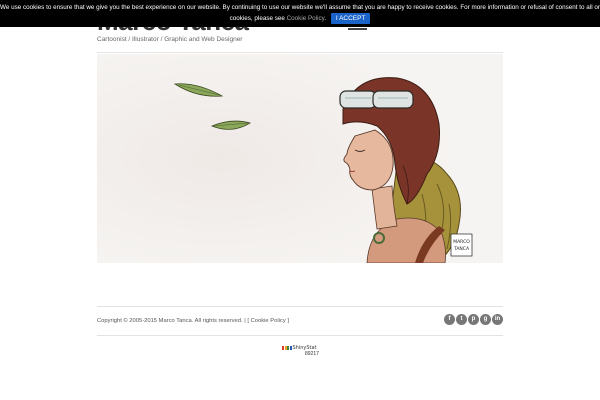 Image resolution: width=600 pixels, height=400 pixels. What do you see at coordinates (449, 319) in the screenshot?
I see `facebook-icon: f` at bounding box center [449, 319].